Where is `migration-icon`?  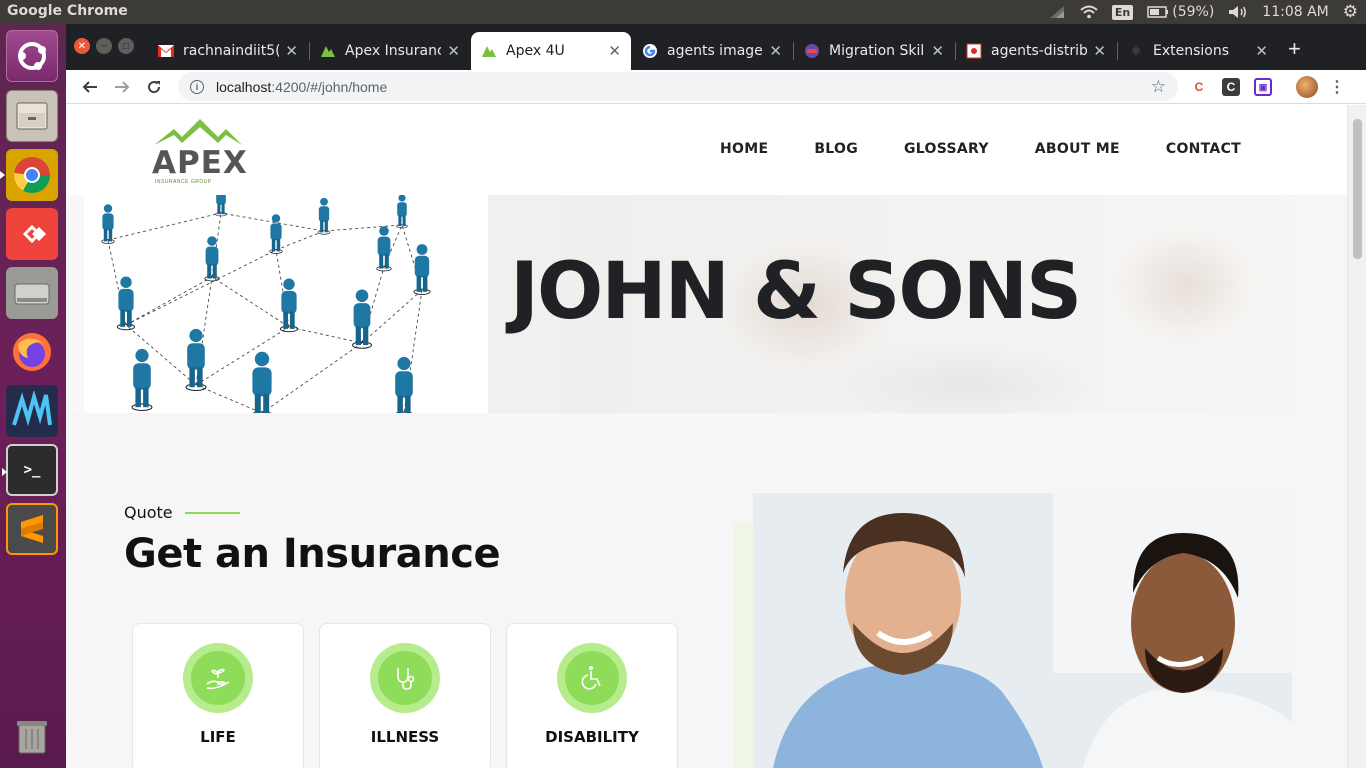
migration-icon is located at coordinates (812, 51).